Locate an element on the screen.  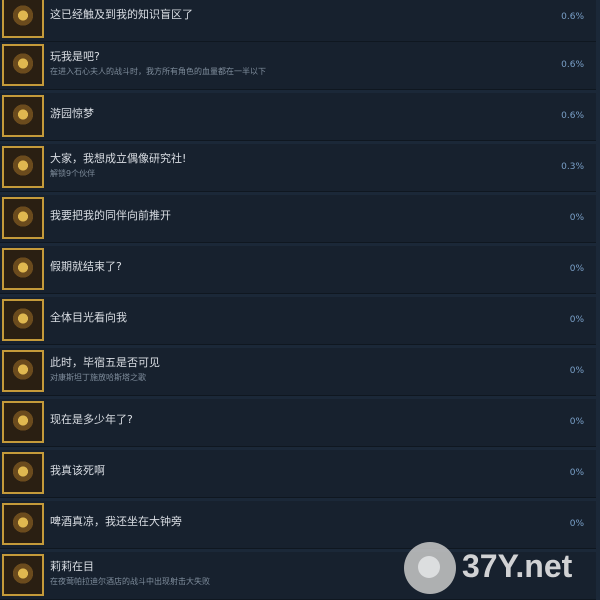
achievement-title: 现在是多少年了? is located at coordinates (91, 419).